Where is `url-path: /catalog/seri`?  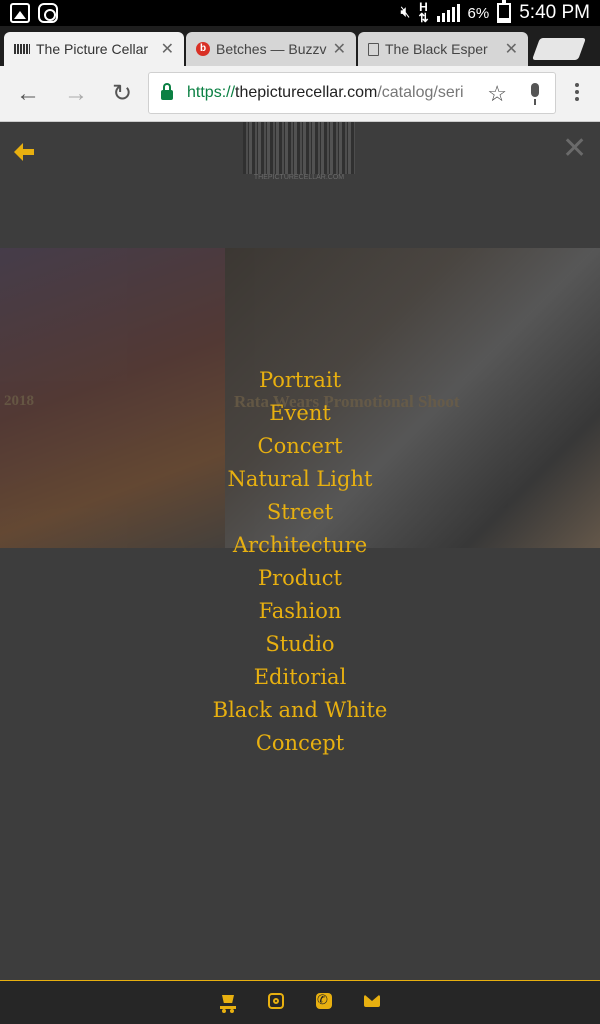 url-path: /catalog/seri is located at coordinates (420, 92).